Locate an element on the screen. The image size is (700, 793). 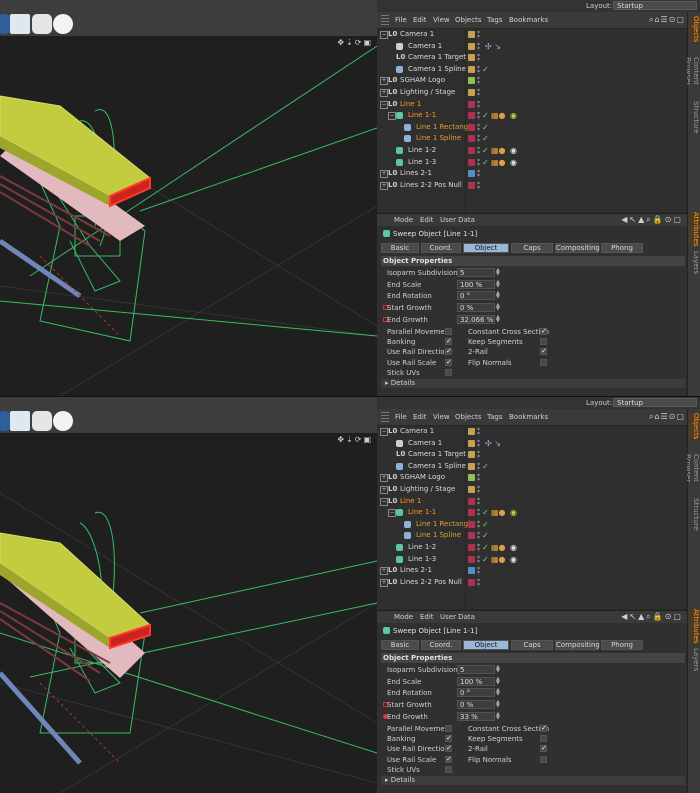
side-tab-attributes: Attributes is located at coordinates (694, 229).